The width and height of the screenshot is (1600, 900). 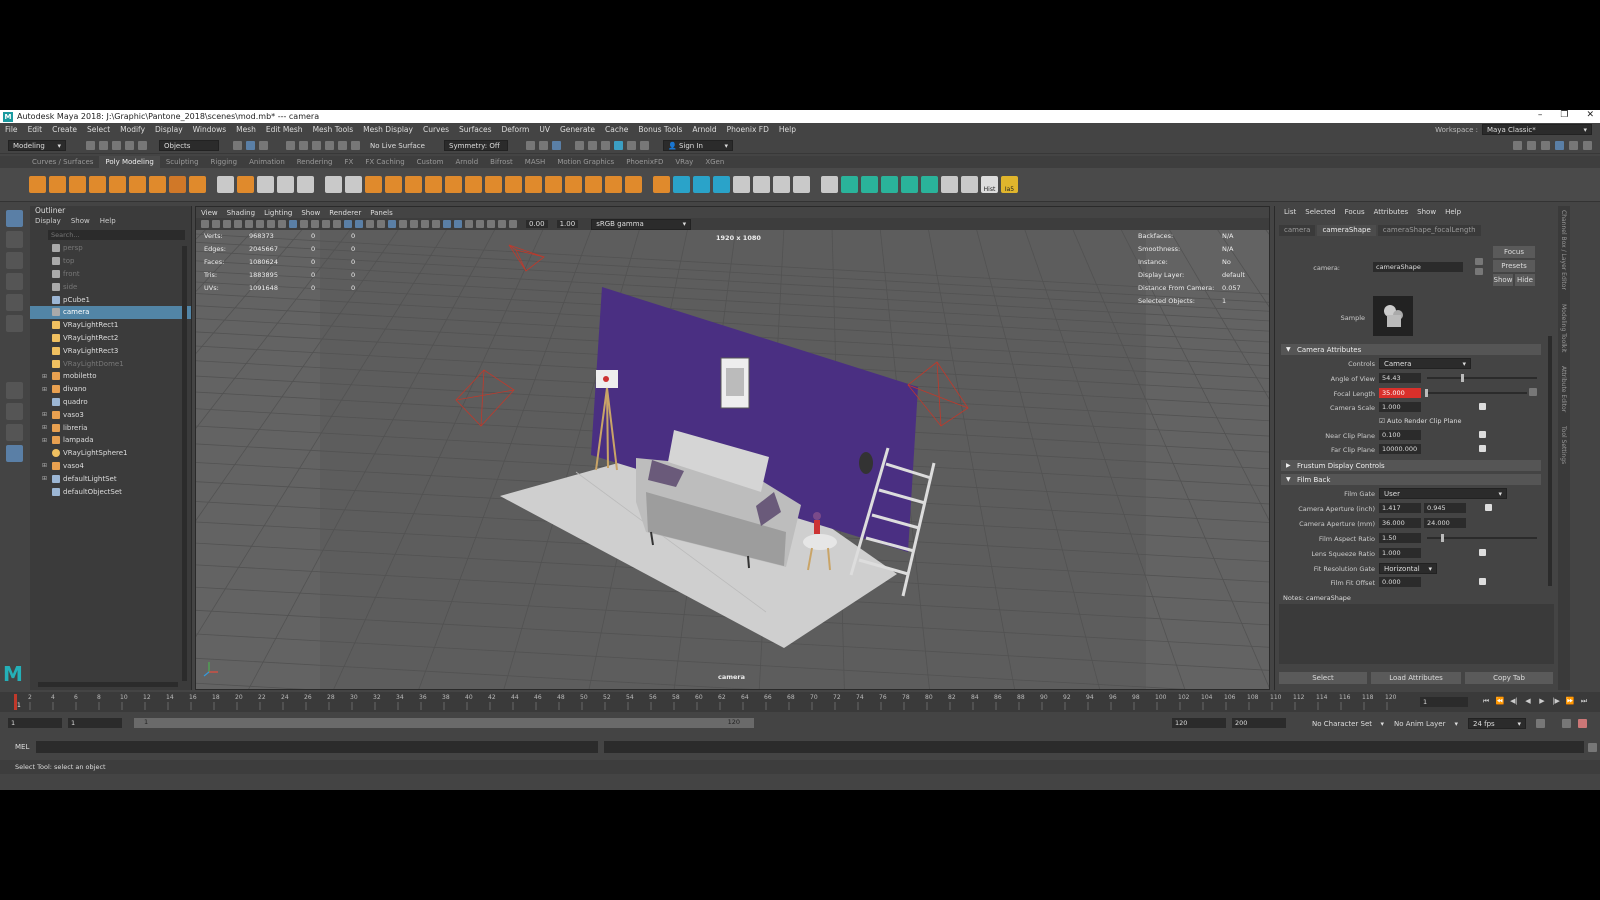 What do you see at coordinates (216, 224) in the screenshot?
I see `viewport-camera-lock-icon` at bounding box center [216, 224].